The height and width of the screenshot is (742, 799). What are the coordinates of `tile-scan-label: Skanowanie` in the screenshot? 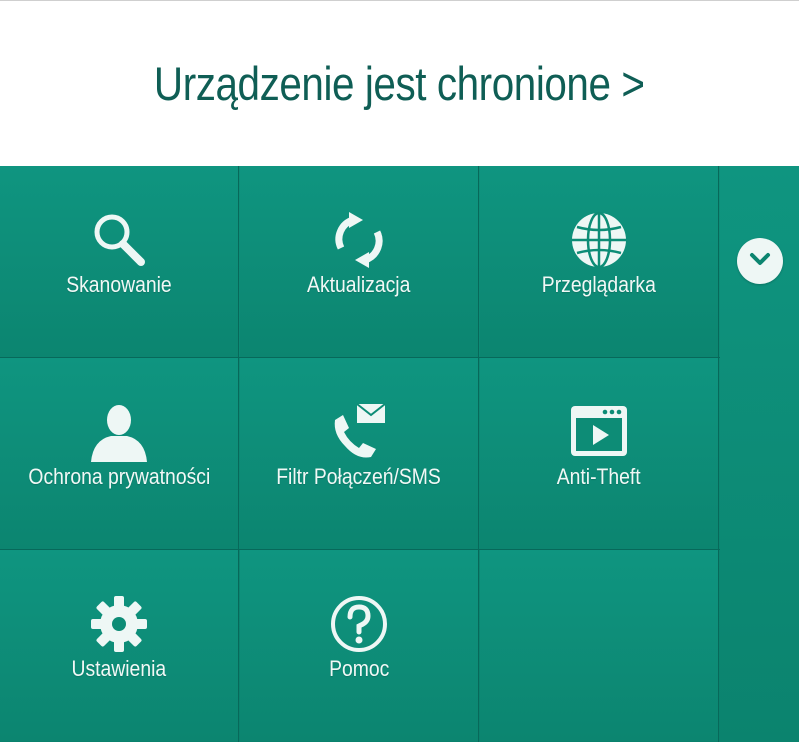 It's located at (119, 284).